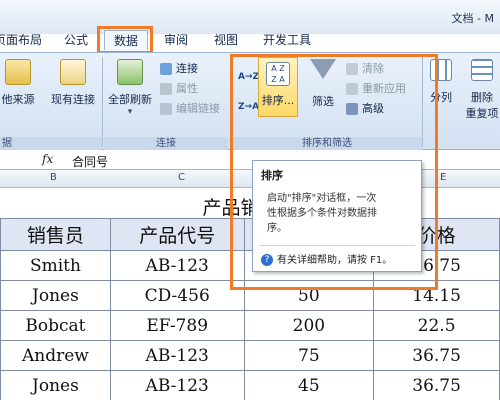 The width and height of the screenshot is (500, 400). Describe the element at coordinates (198, 108) in the screenshot. I see `edit-links-label: 编辑链接` at that location.